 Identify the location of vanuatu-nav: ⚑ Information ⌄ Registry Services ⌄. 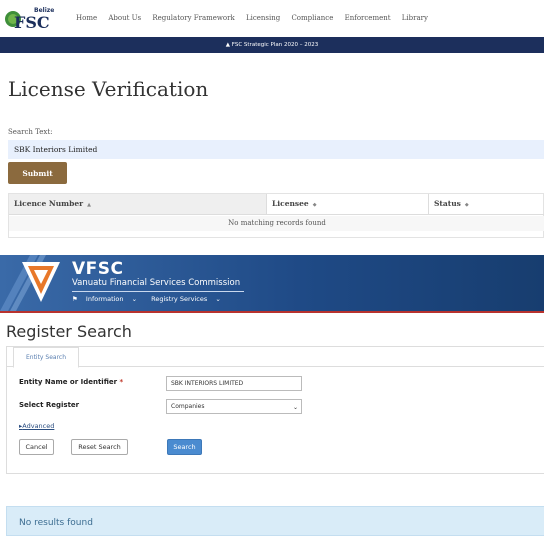
(152, 299).